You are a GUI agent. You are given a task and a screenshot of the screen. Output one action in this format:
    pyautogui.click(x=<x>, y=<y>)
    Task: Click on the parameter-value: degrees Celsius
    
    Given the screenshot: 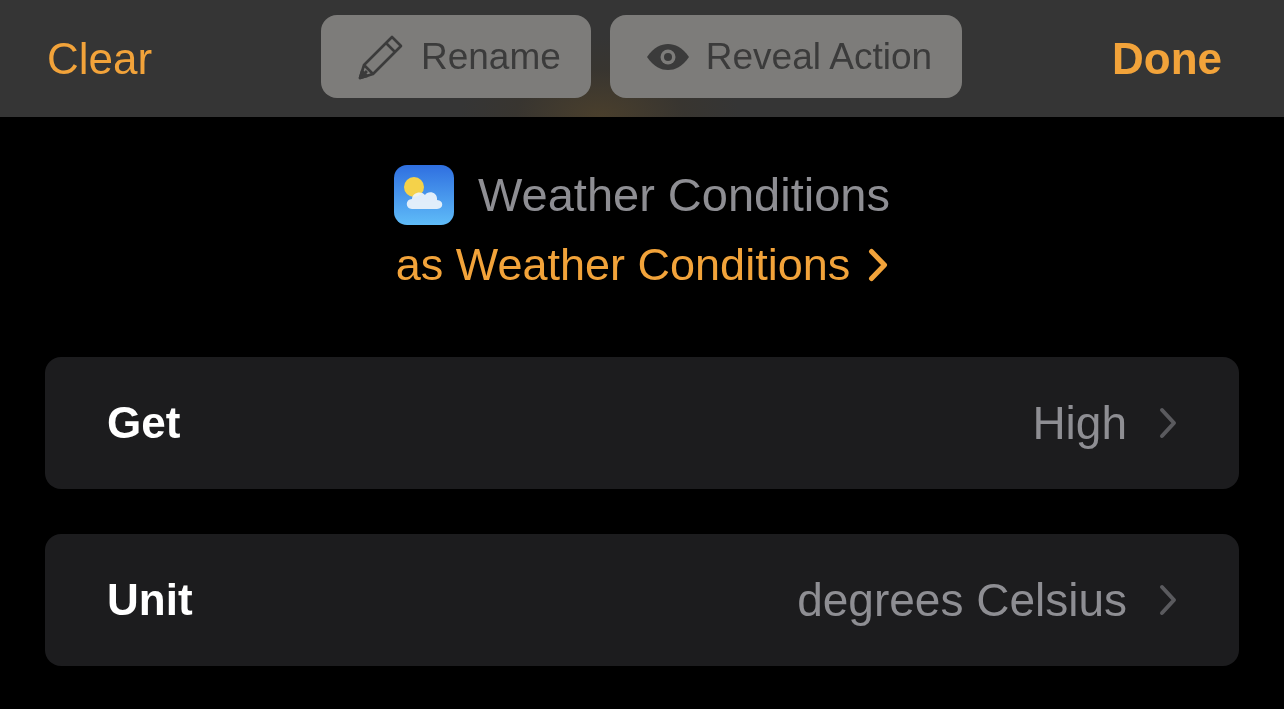 What is the action you would take?
    pyautogui.click(x=987, y=600)
    